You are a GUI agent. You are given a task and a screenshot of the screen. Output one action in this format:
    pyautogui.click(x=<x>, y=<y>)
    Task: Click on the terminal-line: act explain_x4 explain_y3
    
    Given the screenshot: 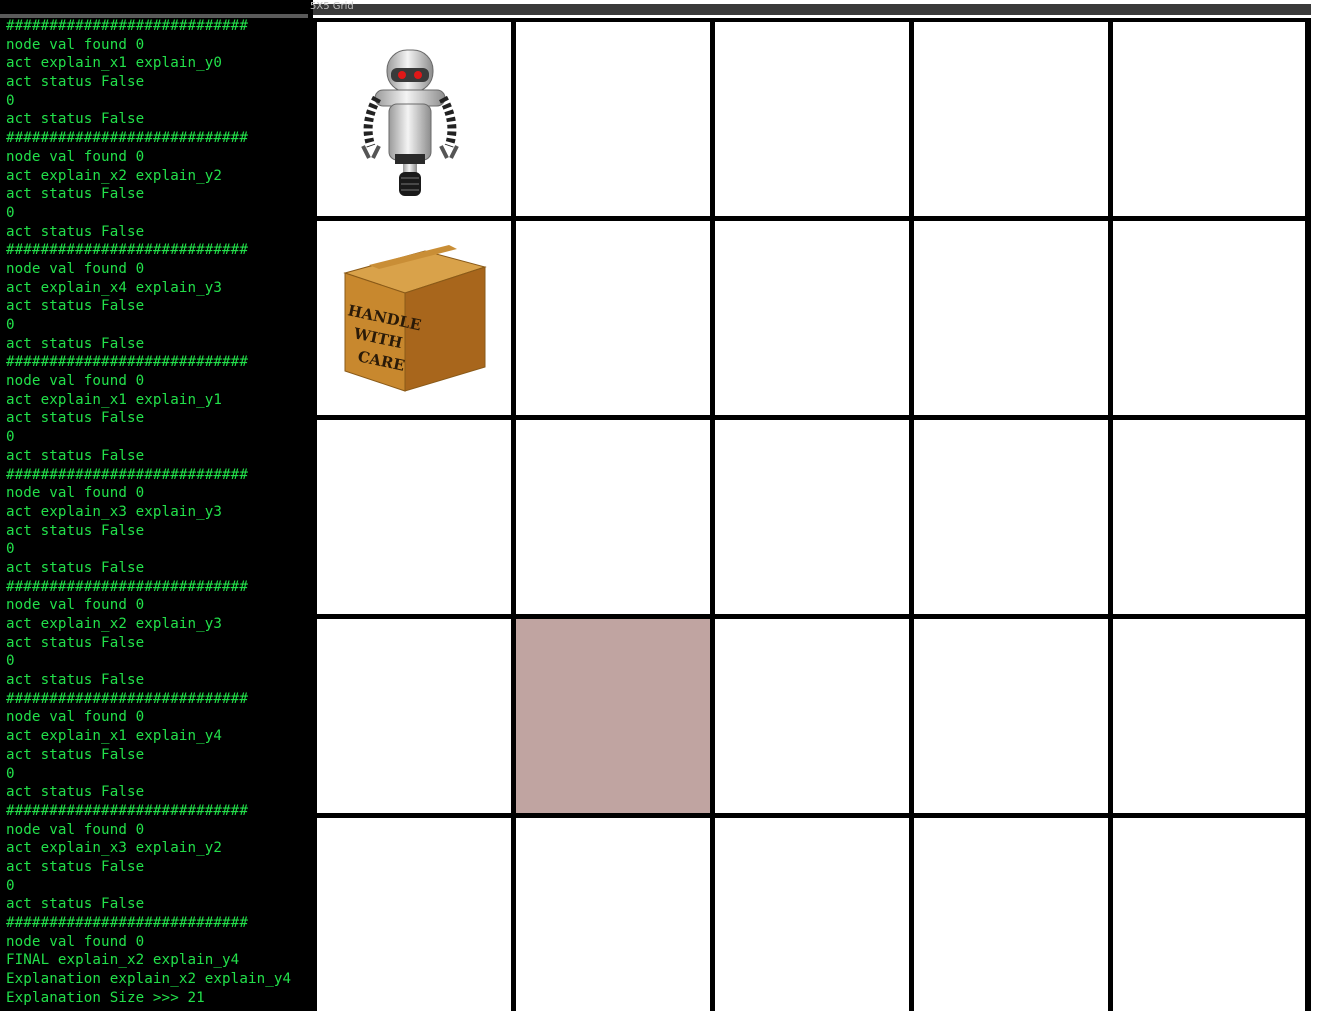 What is the action you would take?
    pyautogui.click(x=114, y=287)
    